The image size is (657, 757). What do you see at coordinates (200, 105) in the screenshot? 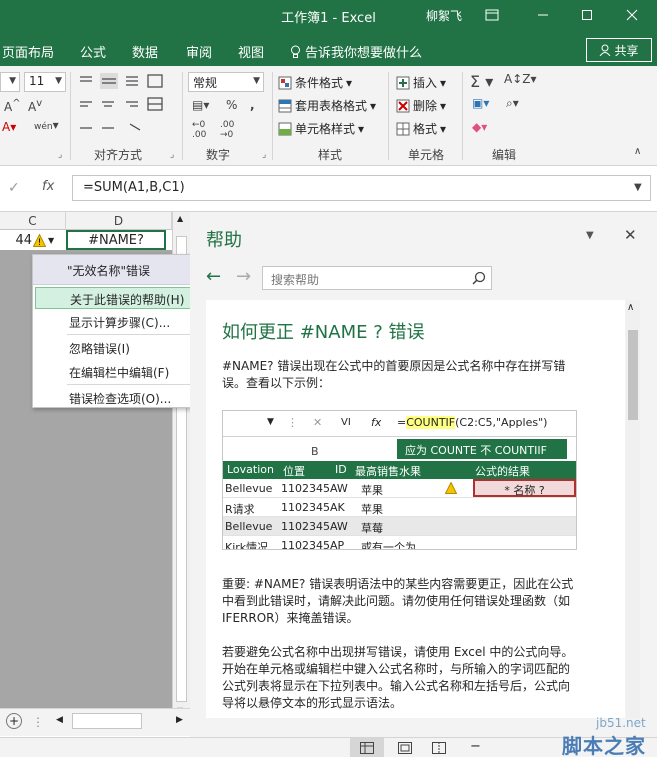
I see `accounting-format-icon: ▤▾` at bounding box center [200, 105].